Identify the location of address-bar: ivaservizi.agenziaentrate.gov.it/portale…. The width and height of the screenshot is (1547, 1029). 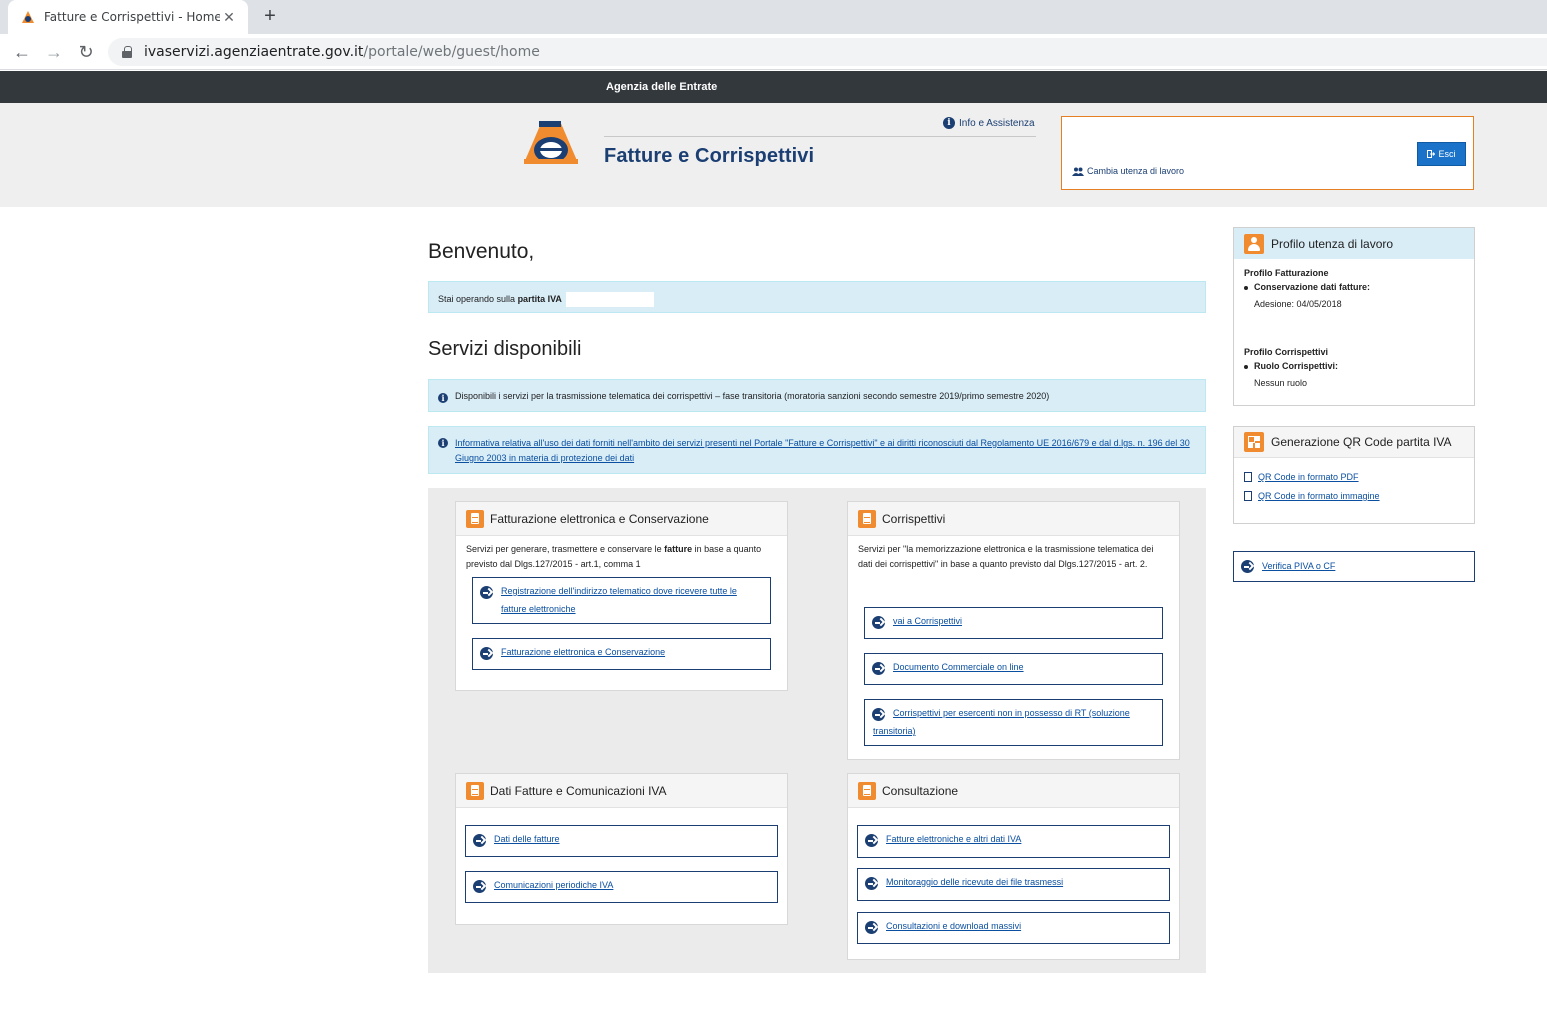
(827, 52).